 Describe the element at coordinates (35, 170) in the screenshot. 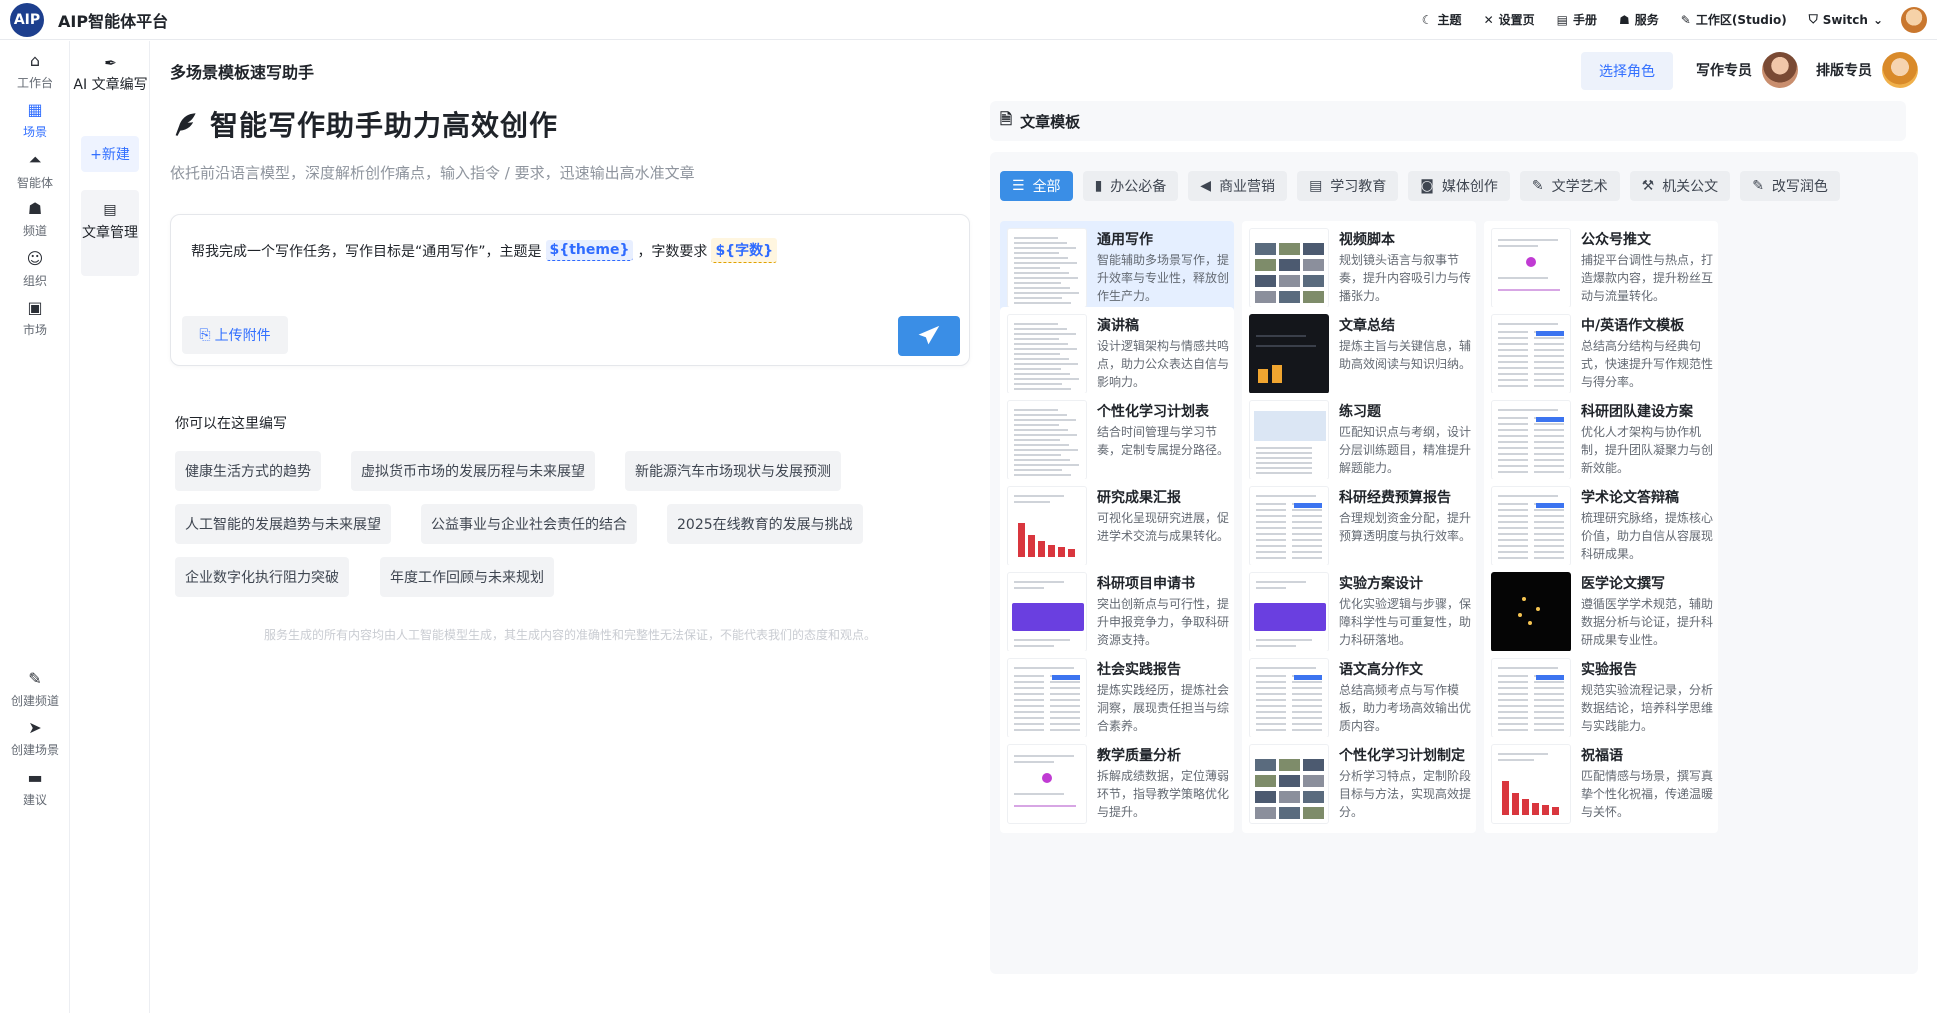

I see `rail-item-agent: ⏶ 智能体` at that location.